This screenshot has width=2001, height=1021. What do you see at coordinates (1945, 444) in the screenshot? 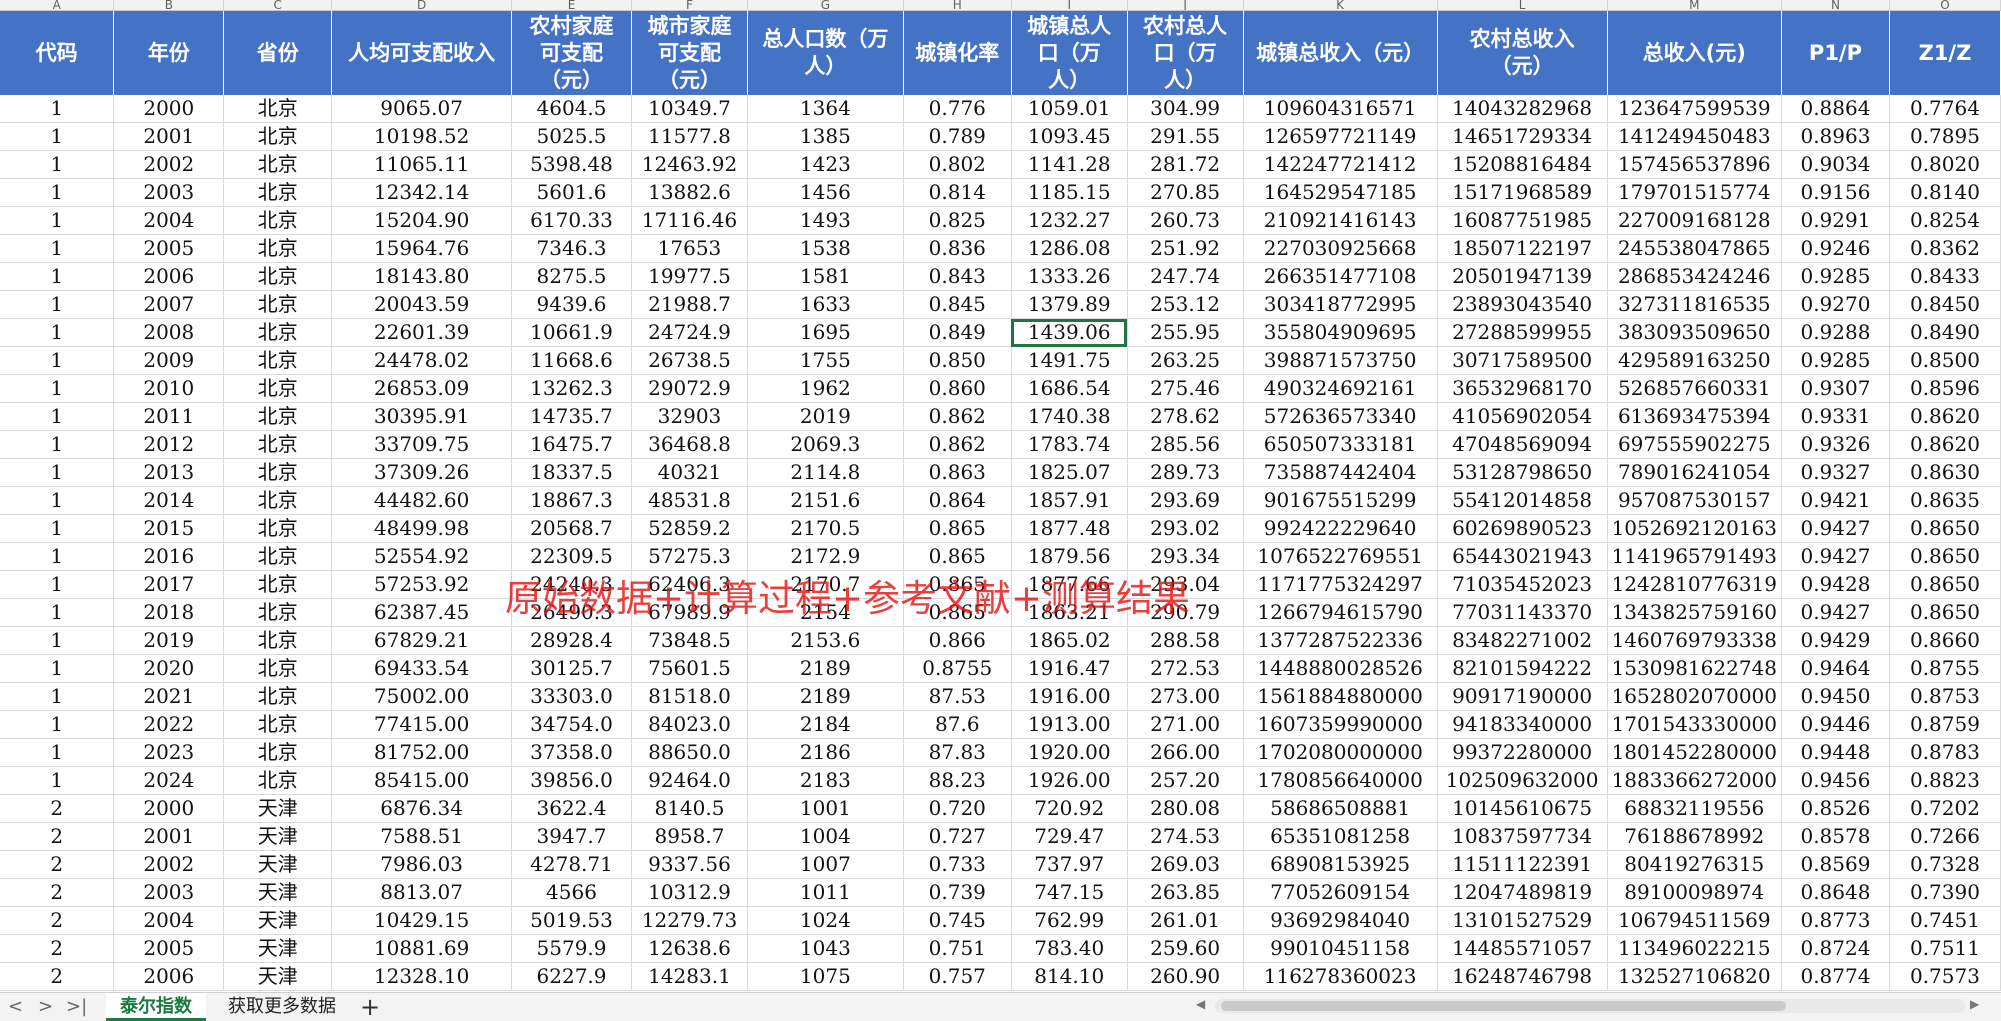
I see `table-cell: 0.8620` at bounding box center [1945, 444].